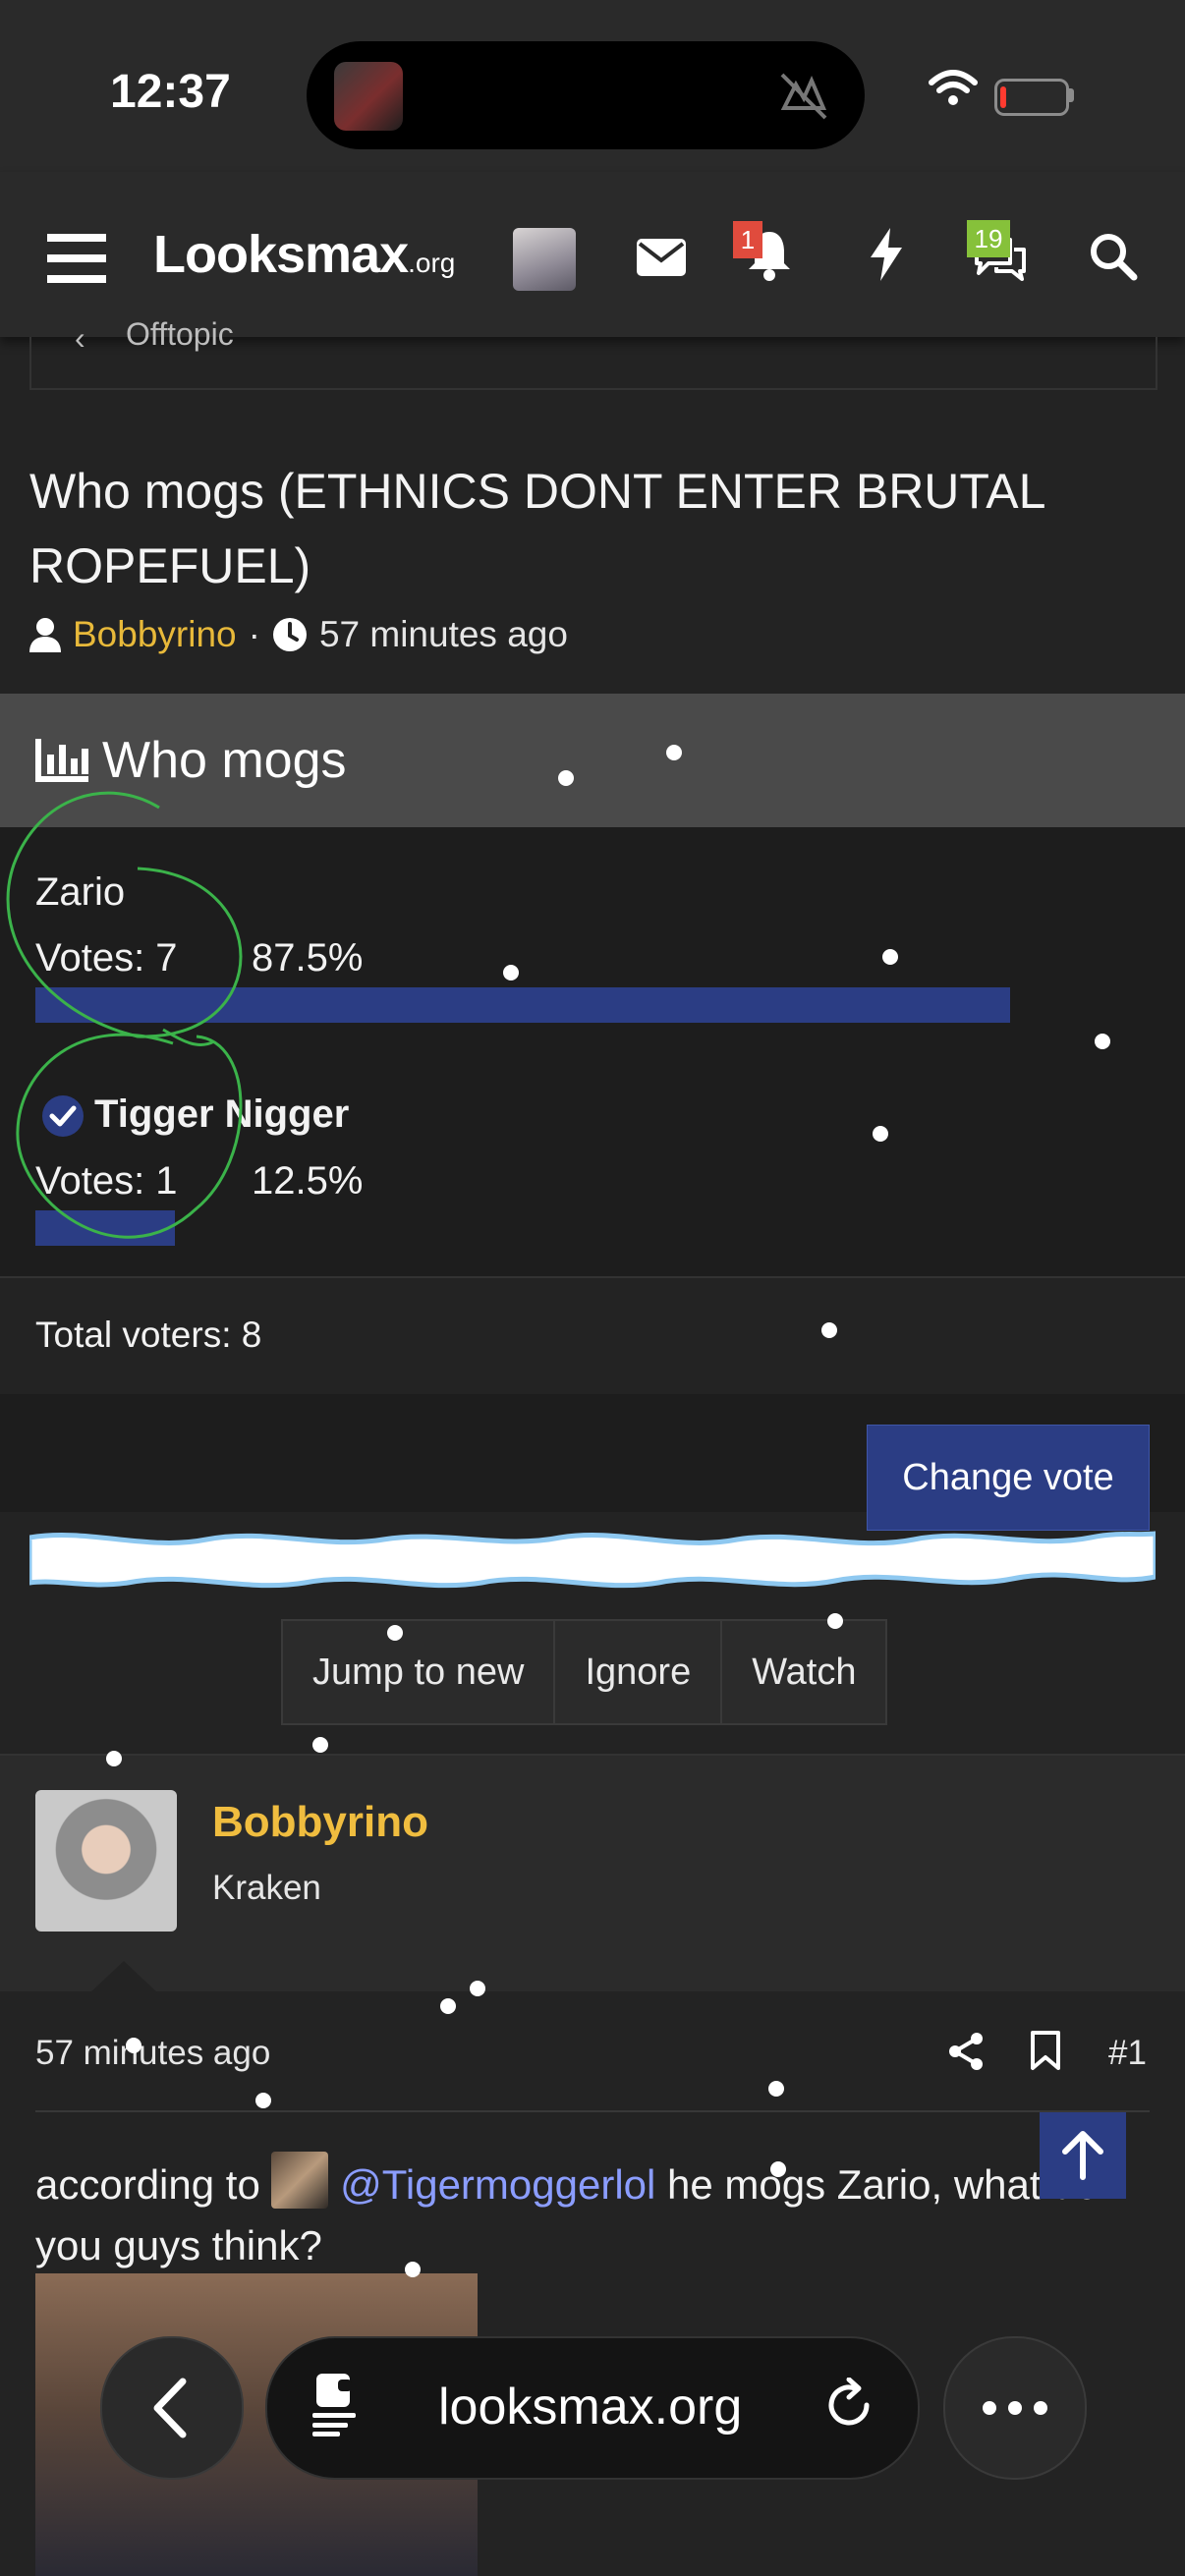 This screenshot has width=1185, height=2576. I want to click on watch-button: Watch, so click(804, 1672).